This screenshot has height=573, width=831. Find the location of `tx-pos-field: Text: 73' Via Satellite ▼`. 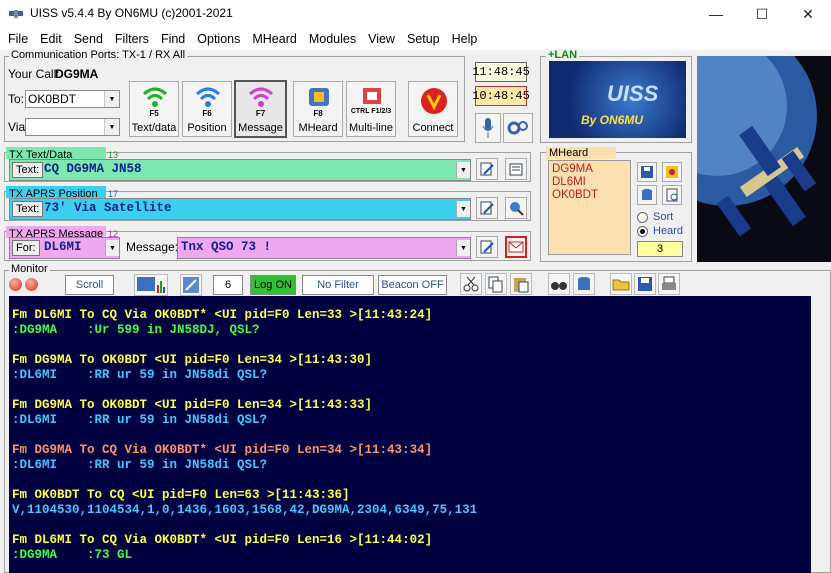

tx-pos-field: Text: 73' Via Satellite ▼ is located at coordinates (240, 209).